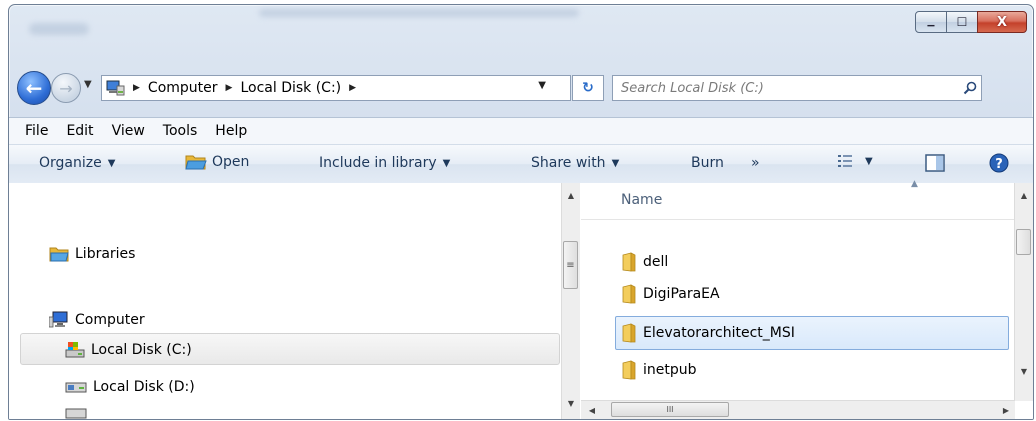 This screenshot has height=421, width=1036. What do you see at coordinates (855, 161) in the screenshot?
I see `change-view-button: ▼` at bounding box center [855, 161].